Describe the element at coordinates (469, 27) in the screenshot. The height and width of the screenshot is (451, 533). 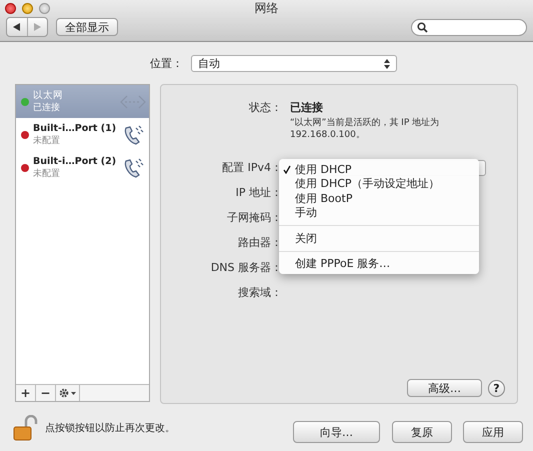
I see `search-field` at that location.